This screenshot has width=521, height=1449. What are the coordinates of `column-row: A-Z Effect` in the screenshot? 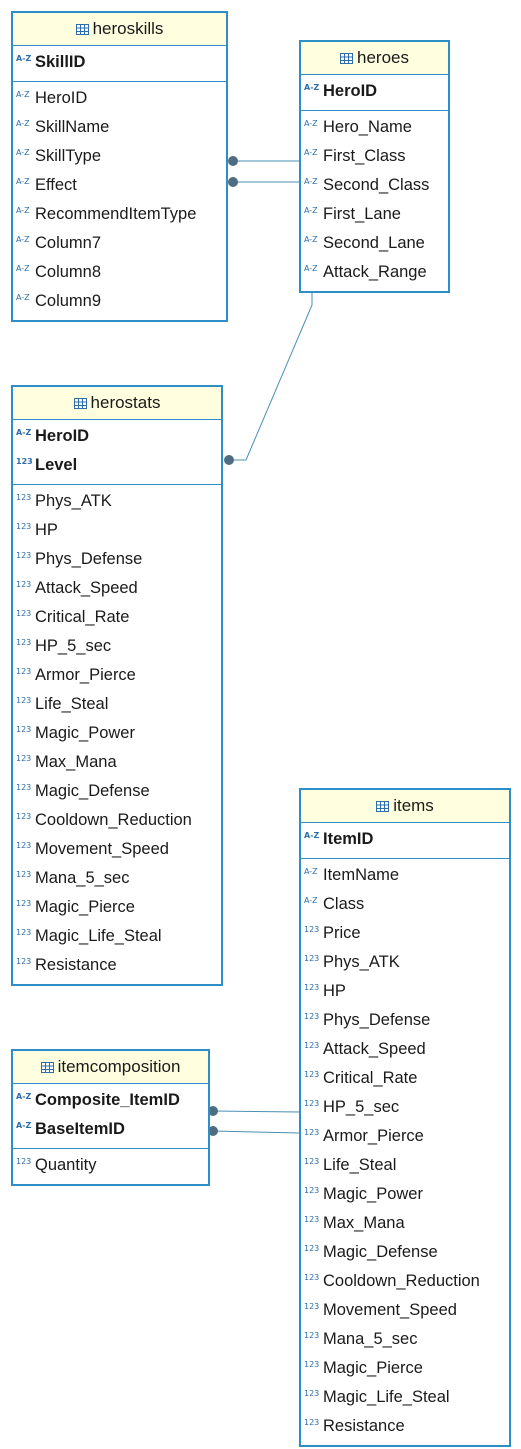 It's located at (119, 185).